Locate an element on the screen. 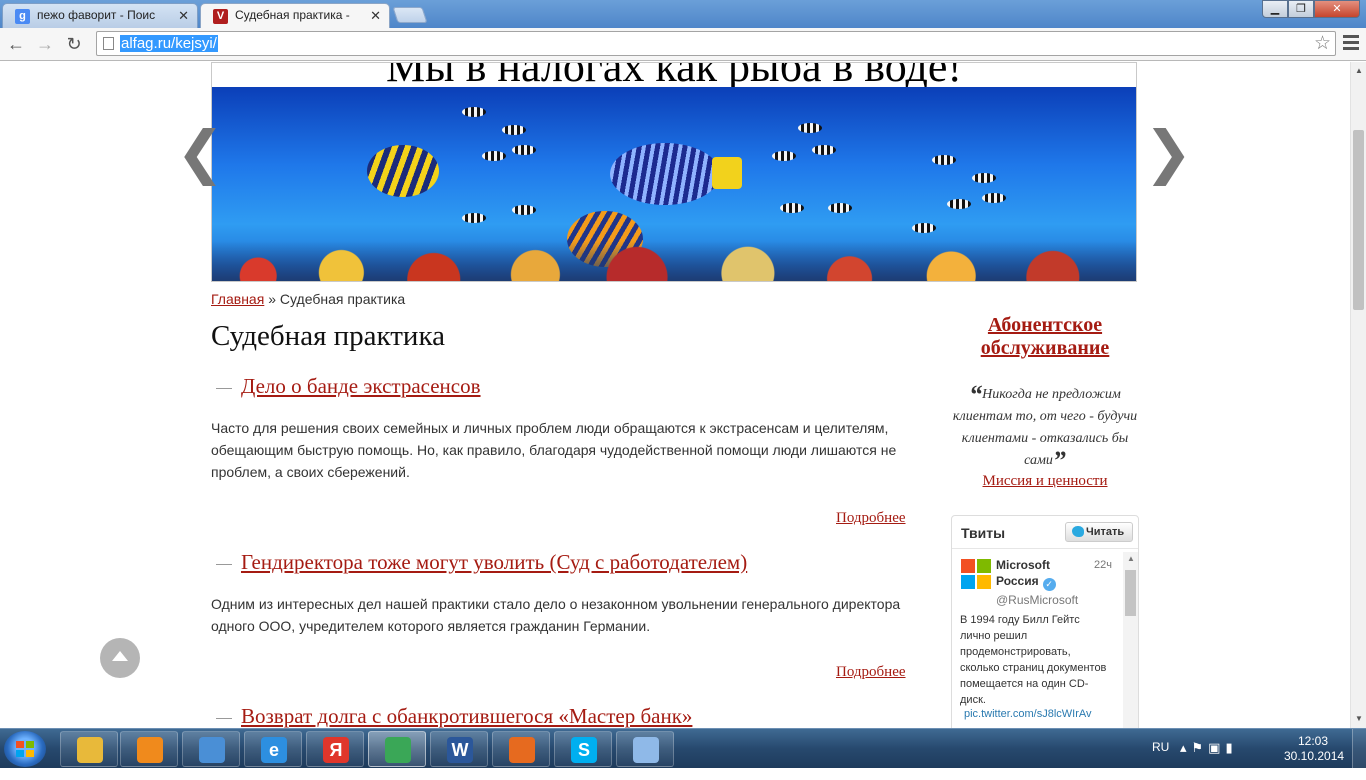  google-icon: g is located at coordinates (22, 16).